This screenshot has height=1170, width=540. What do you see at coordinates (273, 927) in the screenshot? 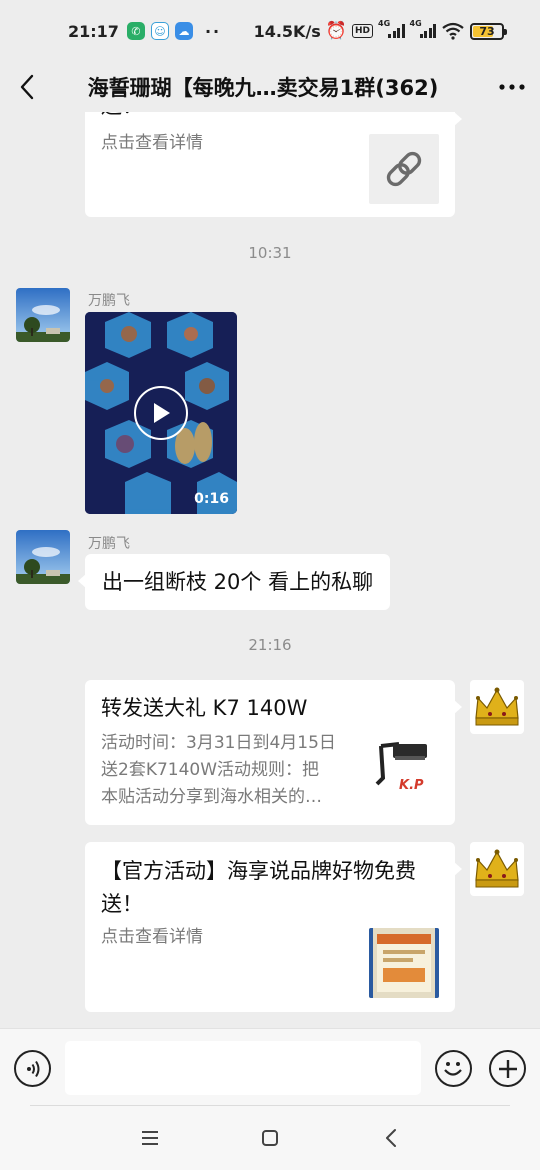
I see `link-card-official: 【官方活动】海享说品牌好物免费 送！ 点击查看详情` at bounding box center [273, 927].